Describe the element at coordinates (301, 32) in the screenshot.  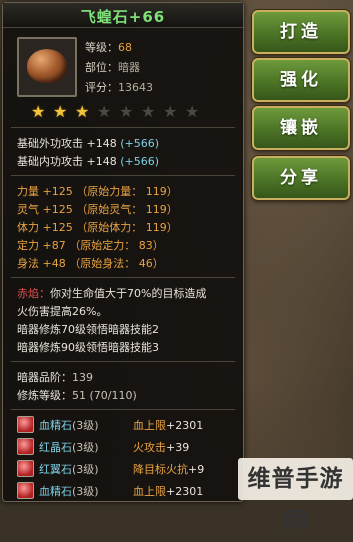
I see `forge-button: 打造` at that location.